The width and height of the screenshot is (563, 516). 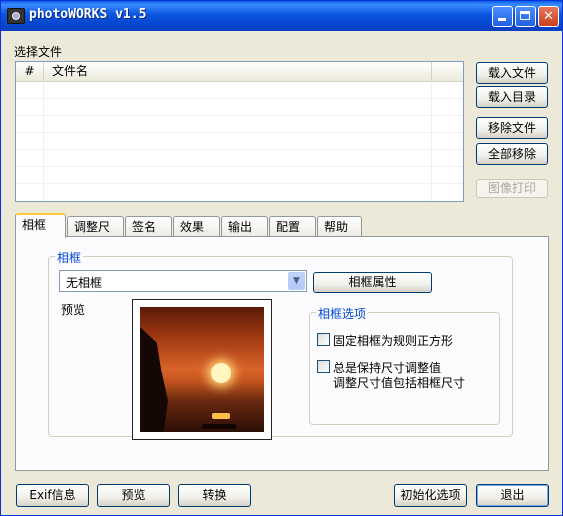 I want to click on frame-group-title: 相框, so click(x=69, y=257).